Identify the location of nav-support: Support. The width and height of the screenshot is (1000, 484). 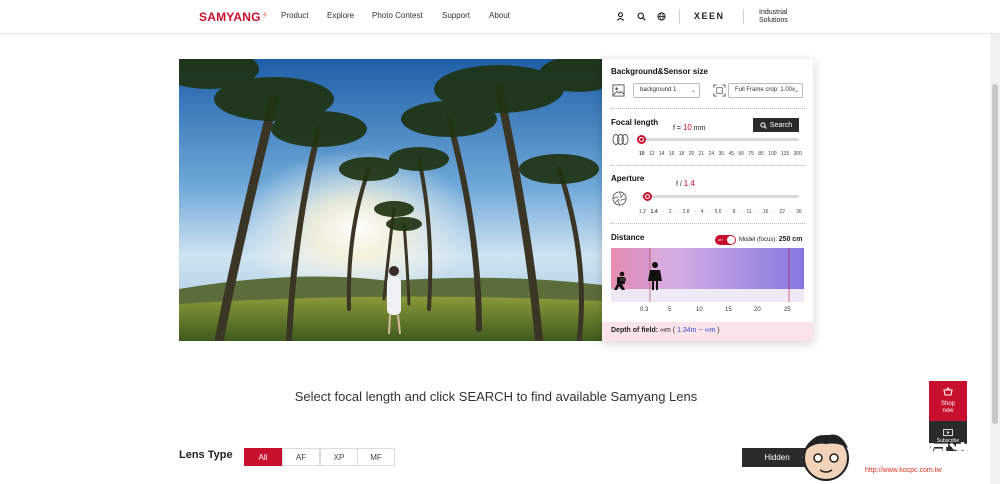
(456, 15).